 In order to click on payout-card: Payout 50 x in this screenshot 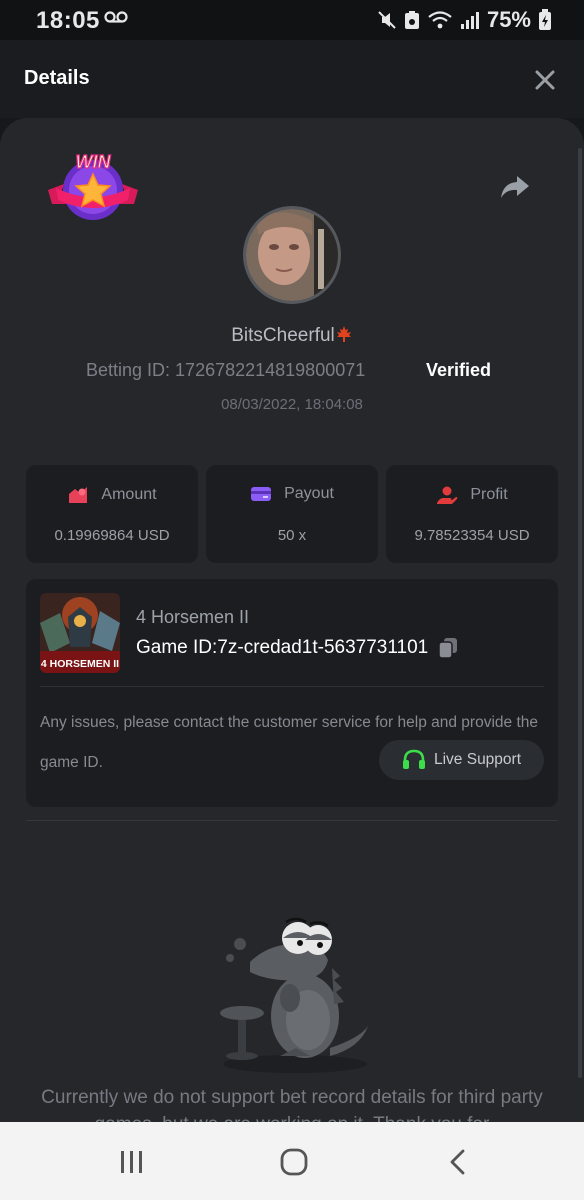, I will do `click(292, 514)`.